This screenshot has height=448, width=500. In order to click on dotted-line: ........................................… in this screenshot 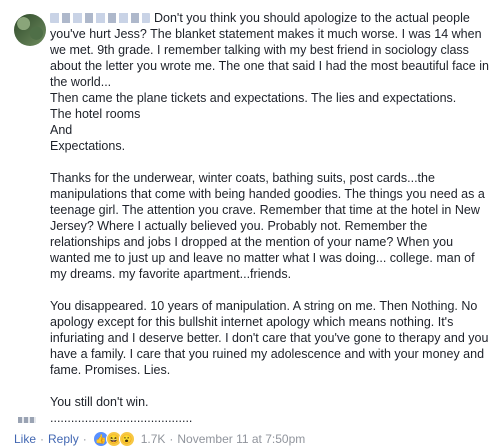, I will do `click(121, 418)`.